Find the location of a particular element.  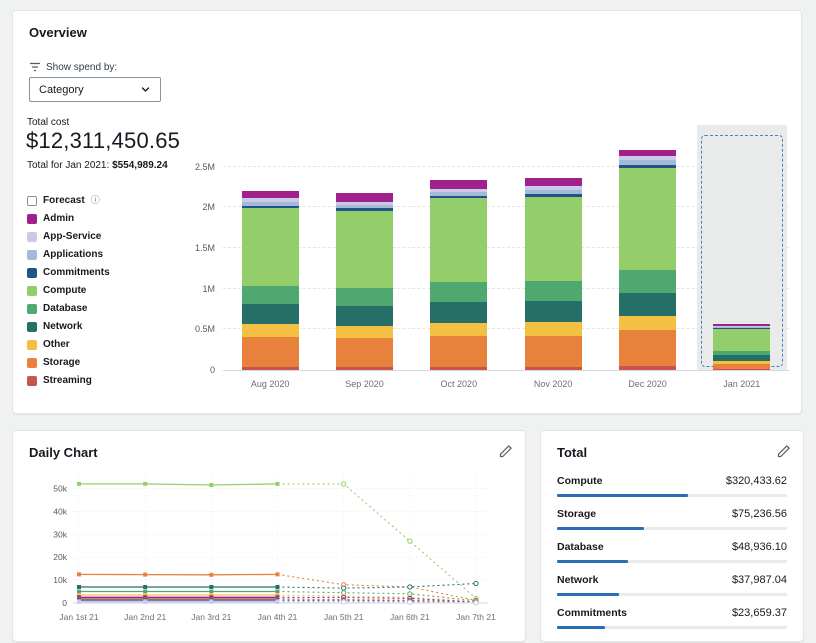

legend-item-commitments: Commitments is located at coordinates (68, 272).